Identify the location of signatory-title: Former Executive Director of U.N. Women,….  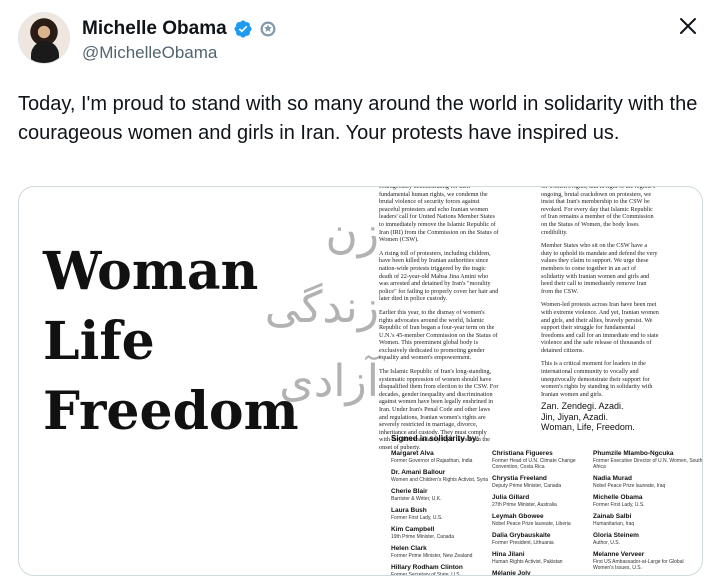
(648, 464).